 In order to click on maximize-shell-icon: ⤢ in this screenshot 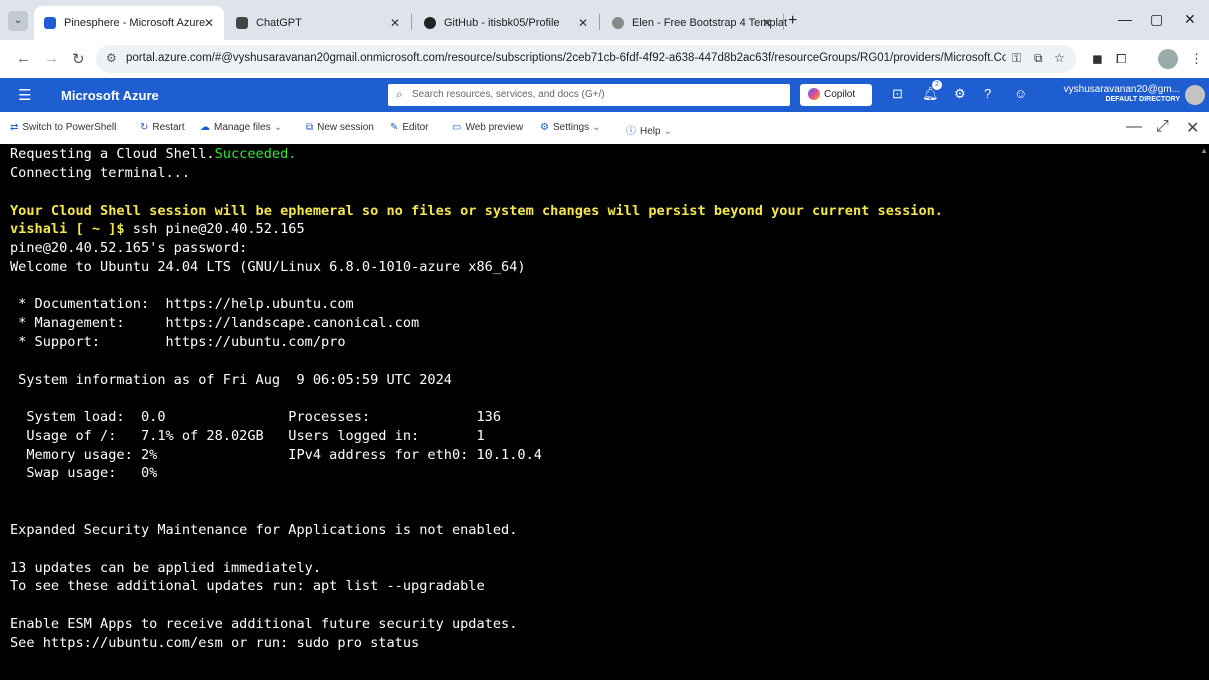, I will do `click(1162, 127)`.